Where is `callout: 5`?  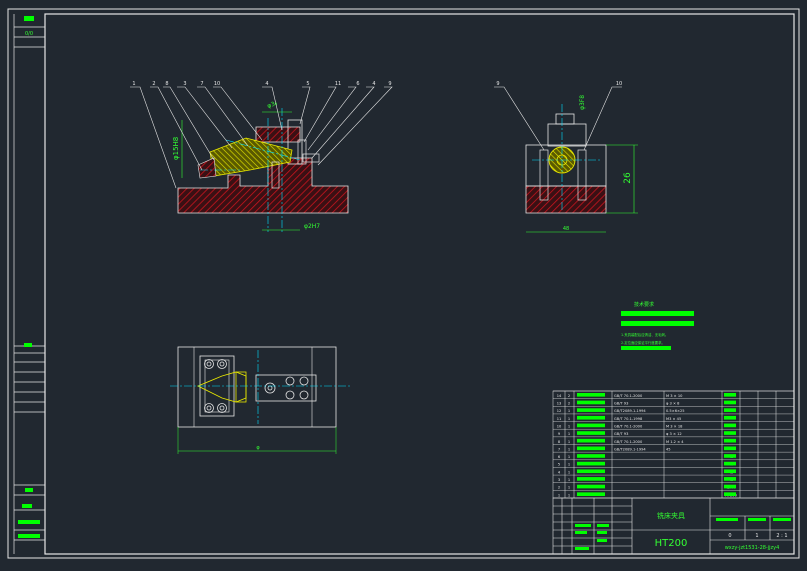
callout: 5 is located at coordinates (307, 84).